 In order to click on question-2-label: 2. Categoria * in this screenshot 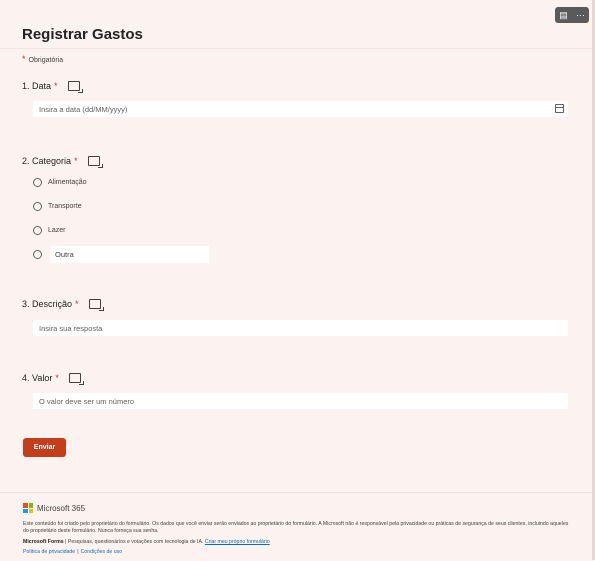, I will do `click(62, 162)`.